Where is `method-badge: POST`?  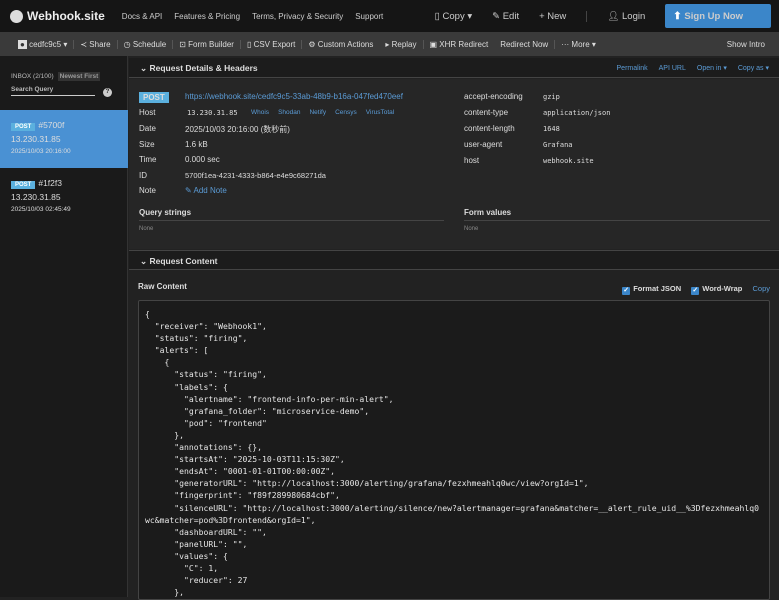
method-badge: POST is located at coordinates (23, 127).